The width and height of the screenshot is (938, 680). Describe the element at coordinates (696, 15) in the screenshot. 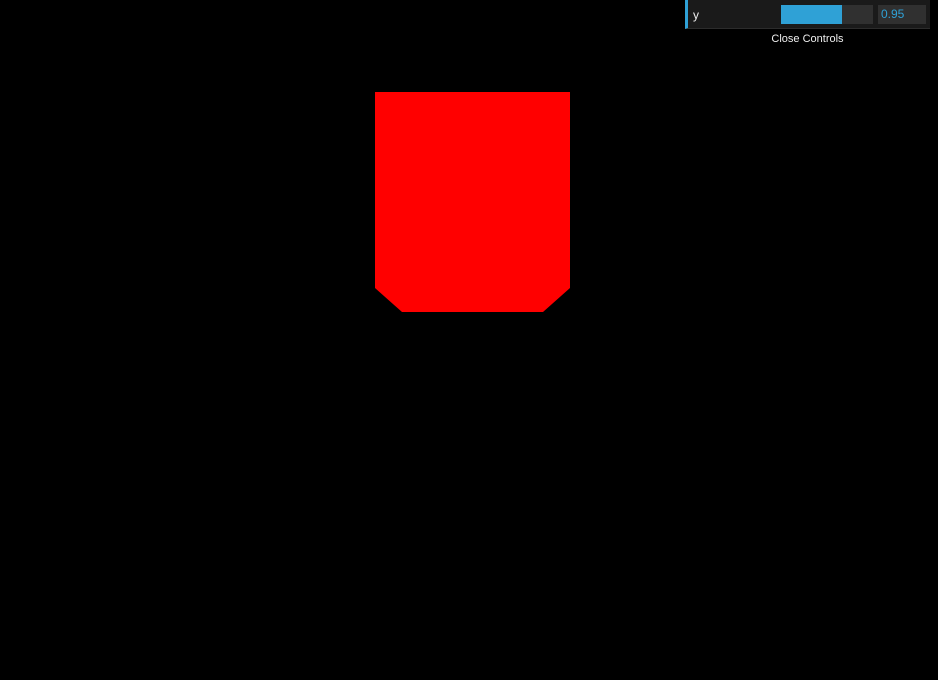

I see `param-label: y` at that location.